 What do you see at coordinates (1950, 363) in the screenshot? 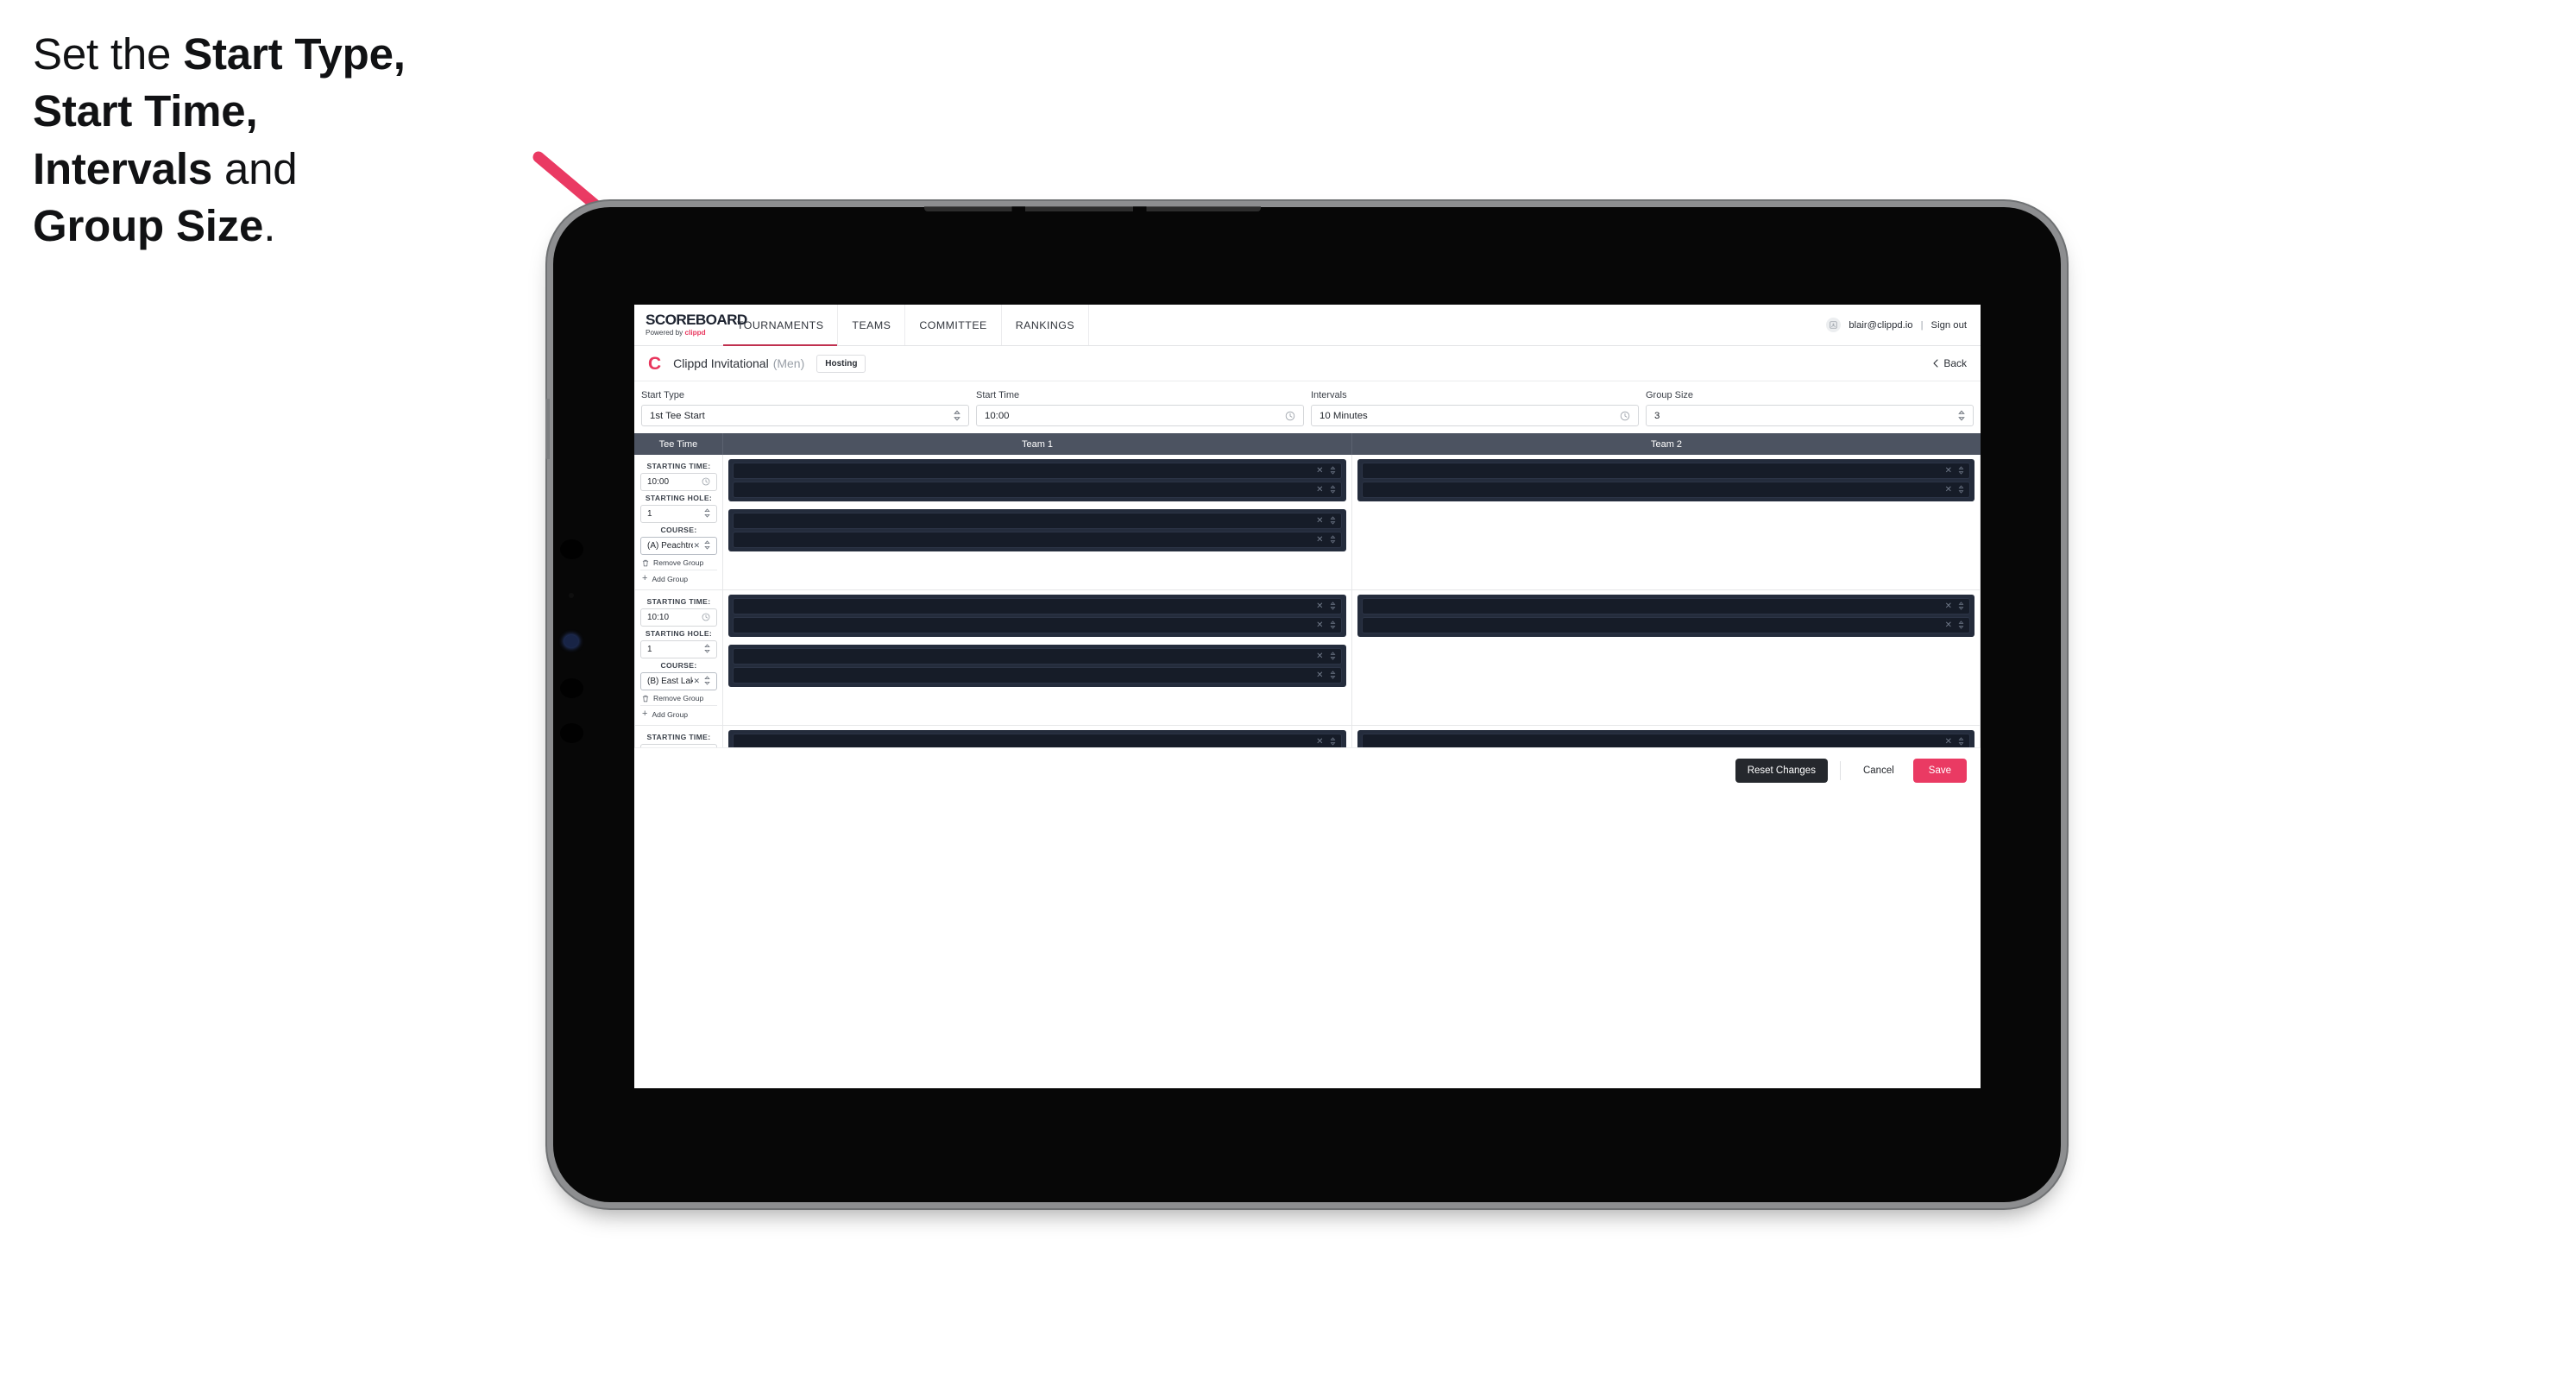
I see `back-button: Back` at bounding box center [1950, 363].